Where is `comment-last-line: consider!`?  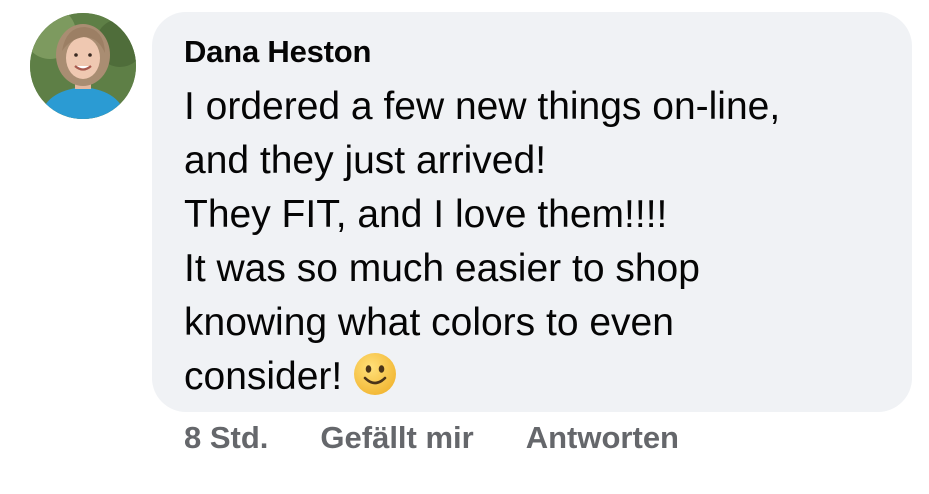 comment-last-line: consider! is located at coordinates (534, 377).